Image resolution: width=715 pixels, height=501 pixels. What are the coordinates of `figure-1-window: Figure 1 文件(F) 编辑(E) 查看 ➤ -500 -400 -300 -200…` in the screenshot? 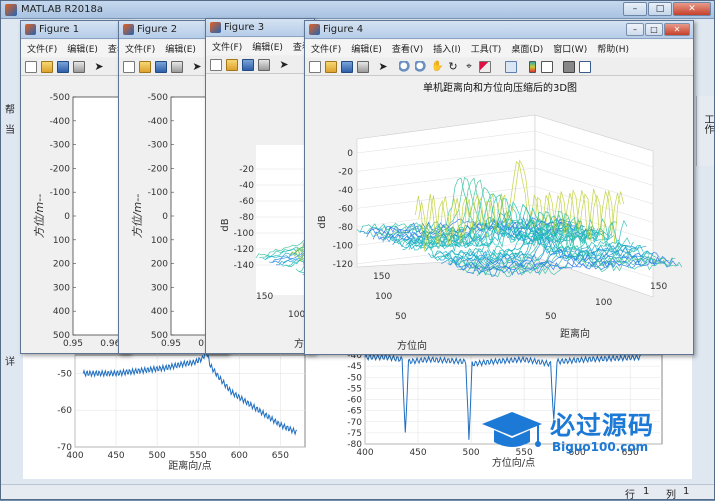 It's located at (75, 187).